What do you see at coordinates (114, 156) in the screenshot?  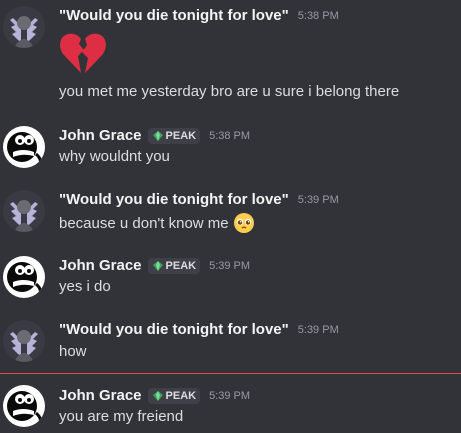 I see `message-content: why wouldnt you` at bounding box center [114, 156].